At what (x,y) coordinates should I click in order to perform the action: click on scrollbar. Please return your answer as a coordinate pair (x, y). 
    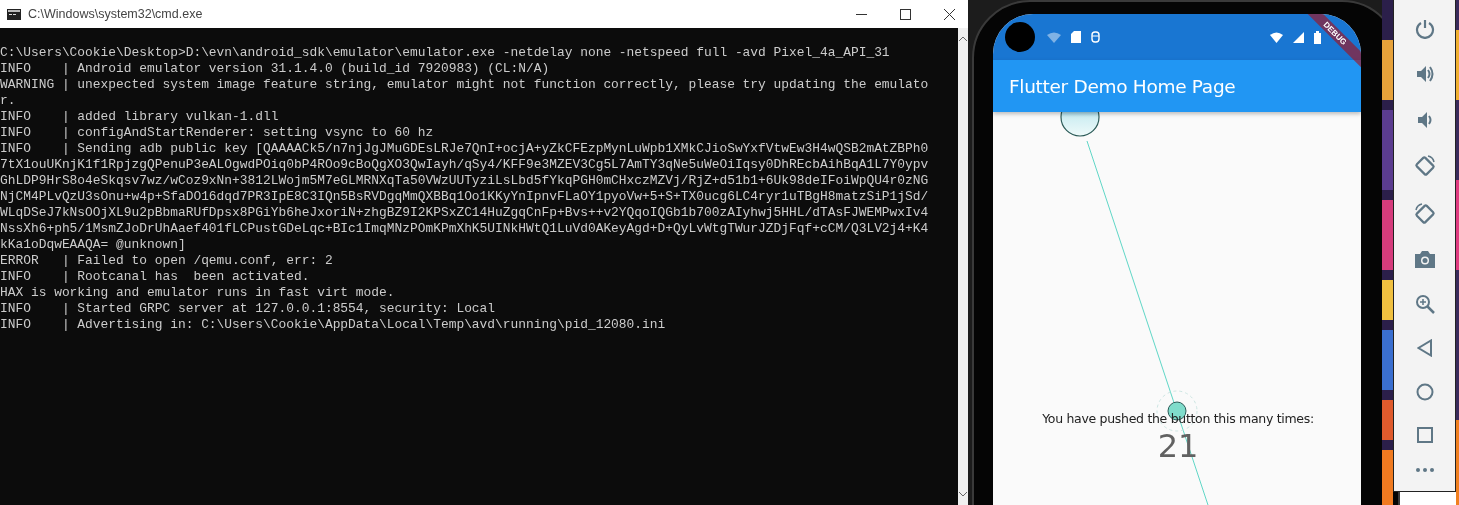
    Looking at the image, I should click on (963, 266).